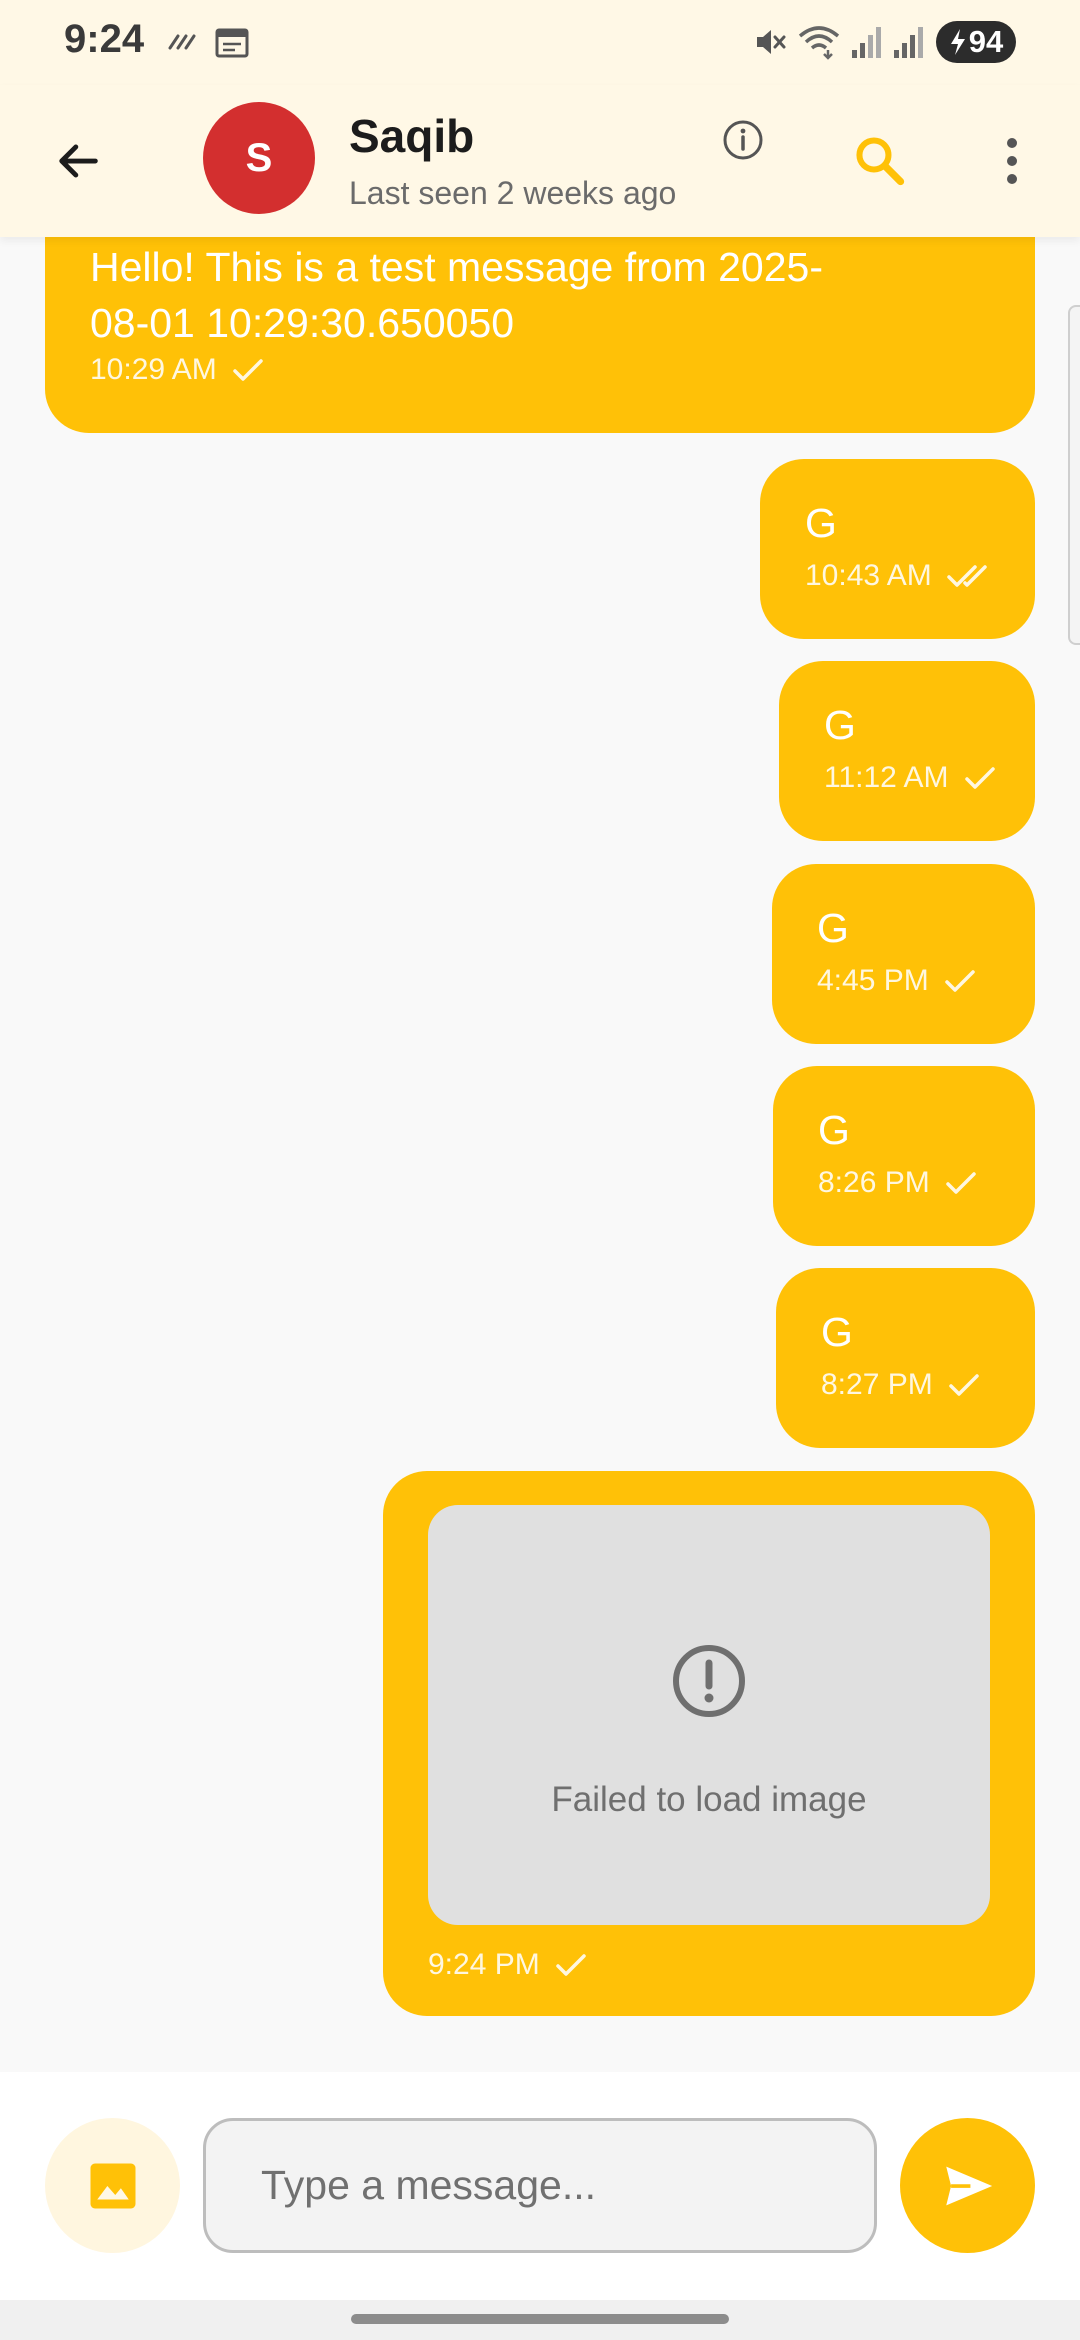 The image size is (1080, 2340). What do you see at coordinates (877, 1384) in the screenshot?
I see `message-time: 8:27 PM` at bounding box center [877, 1384].